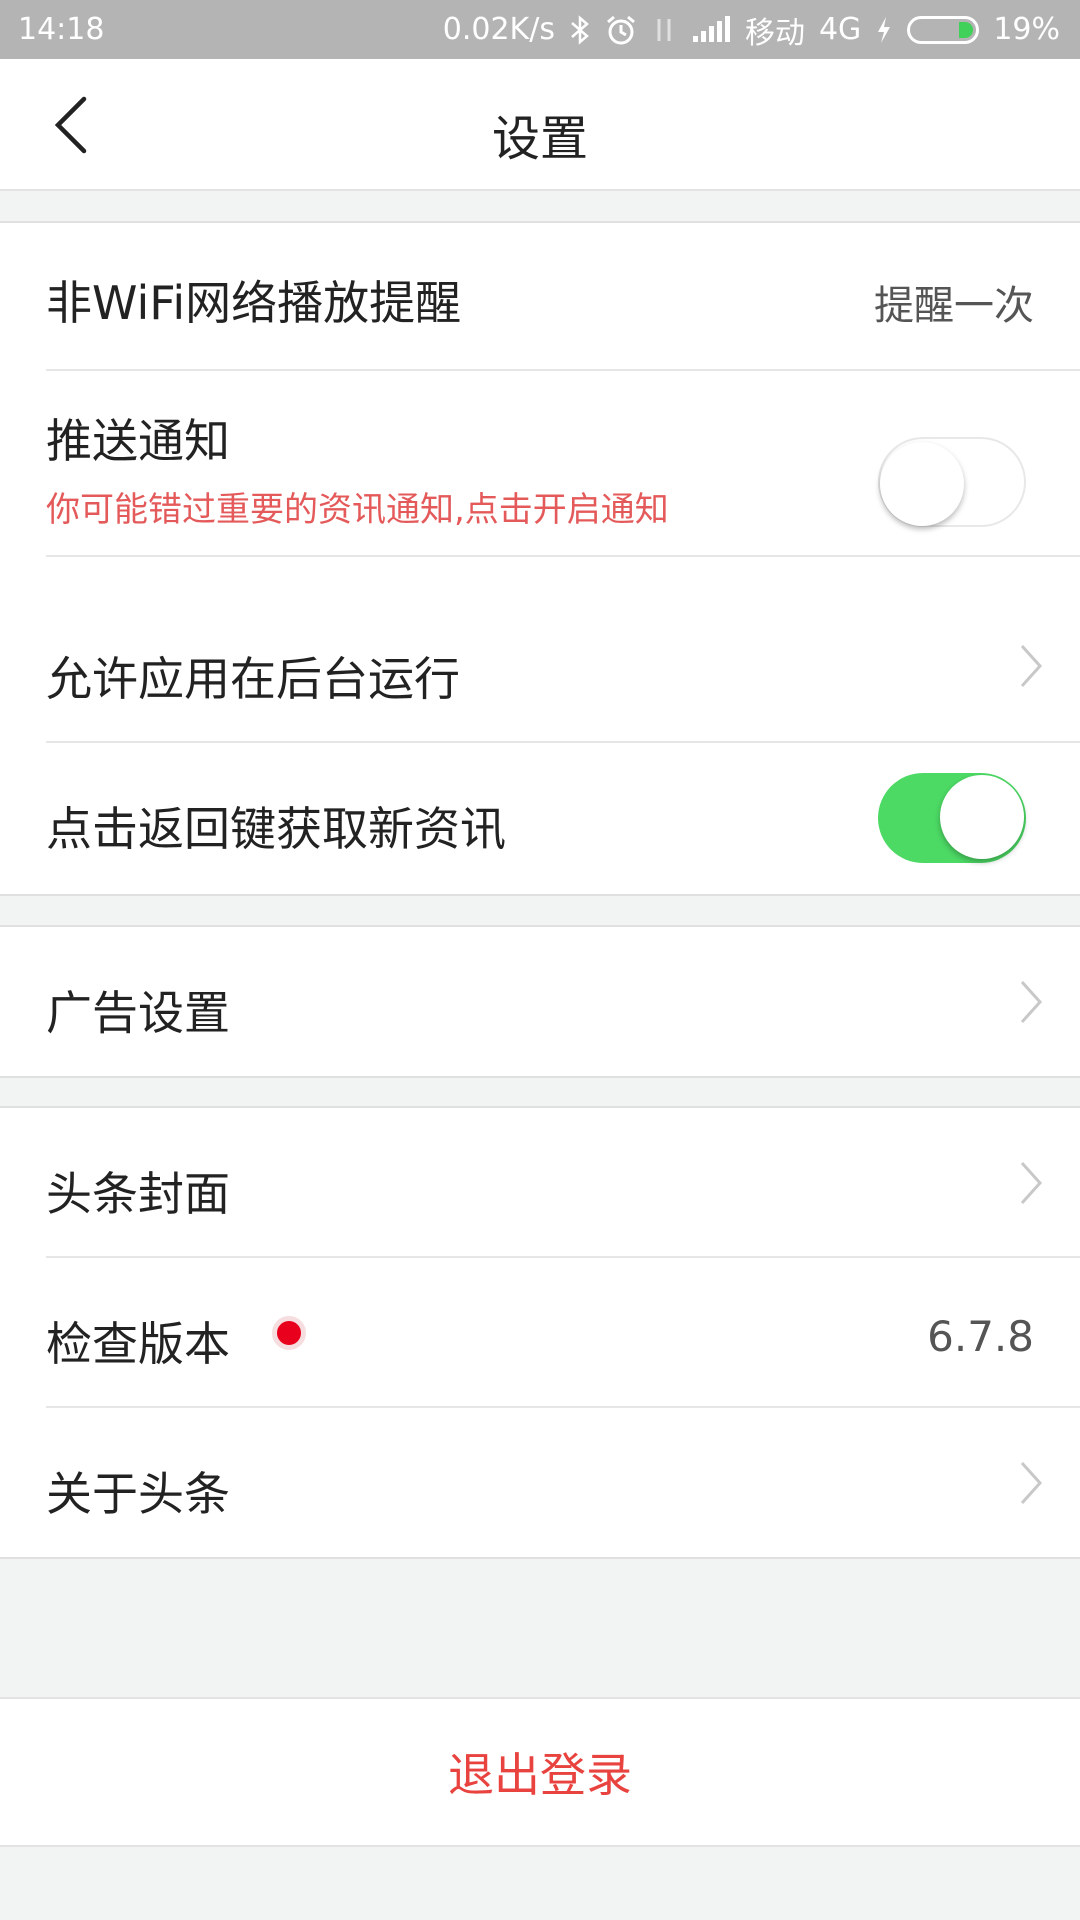 The image size is (1080, 1920). Describe the element at coordinates (138, 441) in the screenshot. I see `setting-label: 推送通知` at that location.